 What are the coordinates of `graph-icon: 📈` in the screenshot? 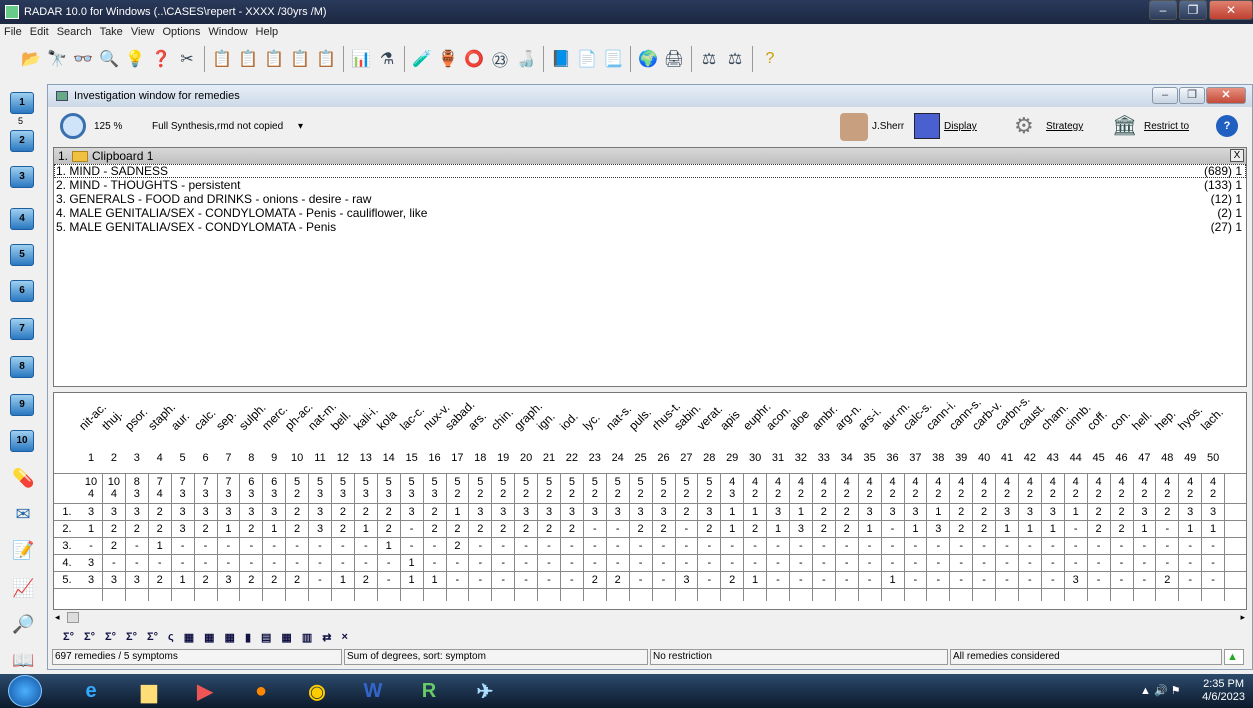 It's located at (23, 589).